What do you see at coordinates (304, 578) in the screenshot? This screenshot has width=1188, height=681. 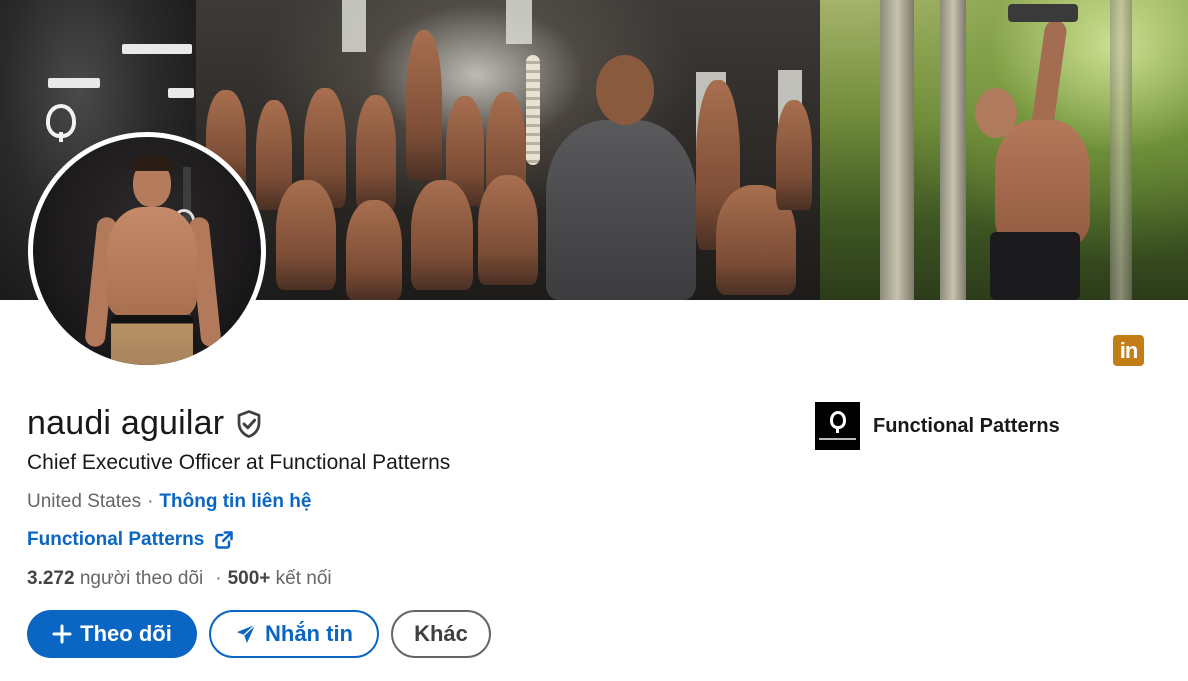 I see `connections-label: kết nối` at bounding box center [304, 578].